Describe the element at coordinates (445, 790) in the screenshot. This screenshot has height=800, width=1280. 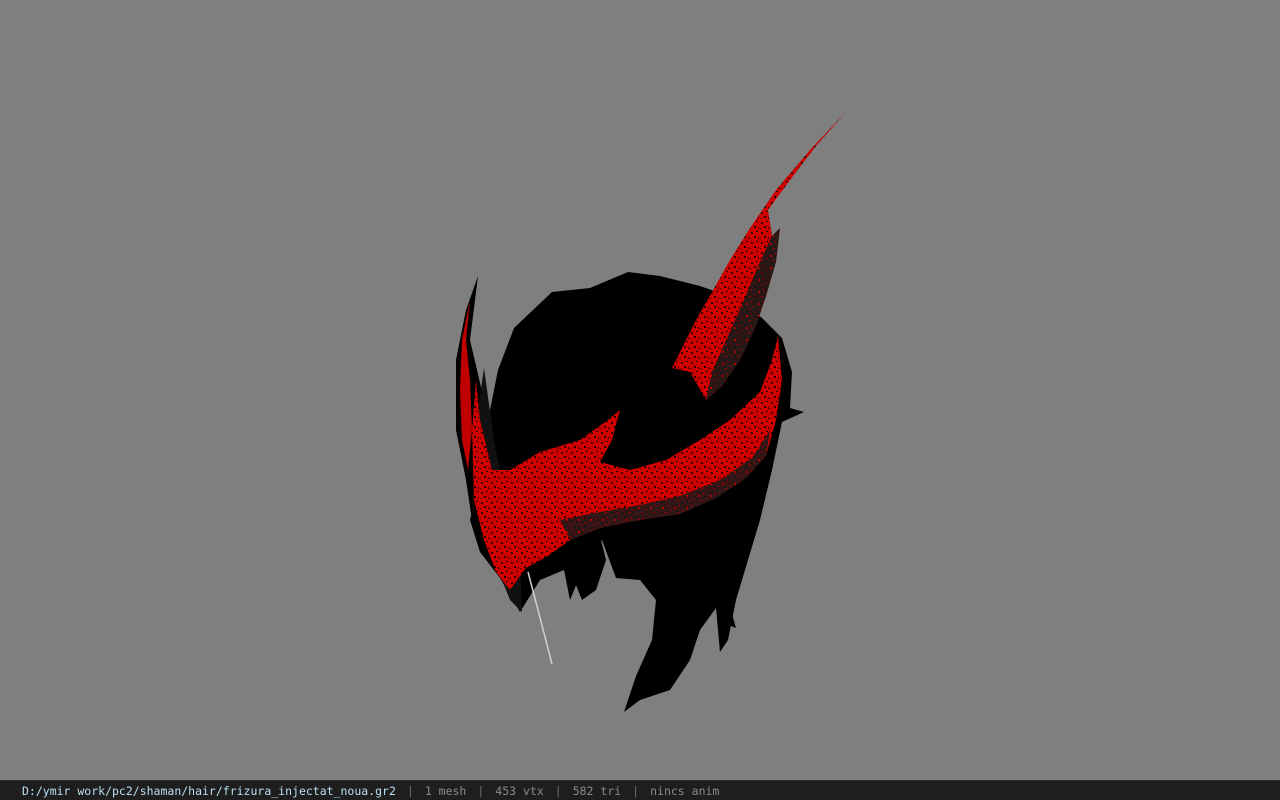
I see `mesh-count-label: 1 mesh` at that location.